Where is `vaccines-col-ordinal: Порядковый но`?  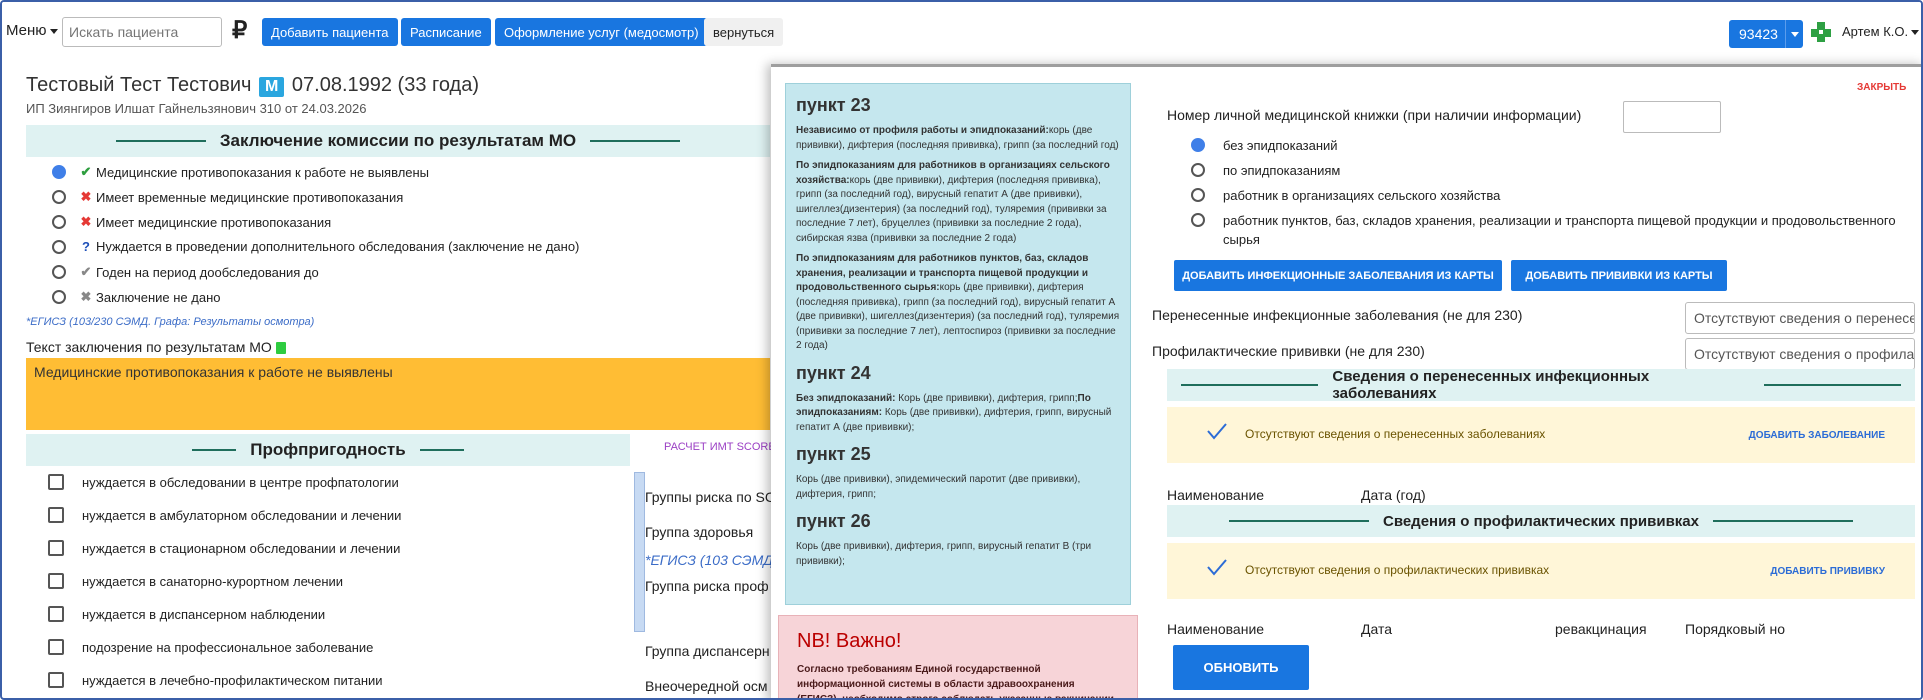 vaccines-col-ordinal: Порядковый но is located at coordinates (1735, 629).